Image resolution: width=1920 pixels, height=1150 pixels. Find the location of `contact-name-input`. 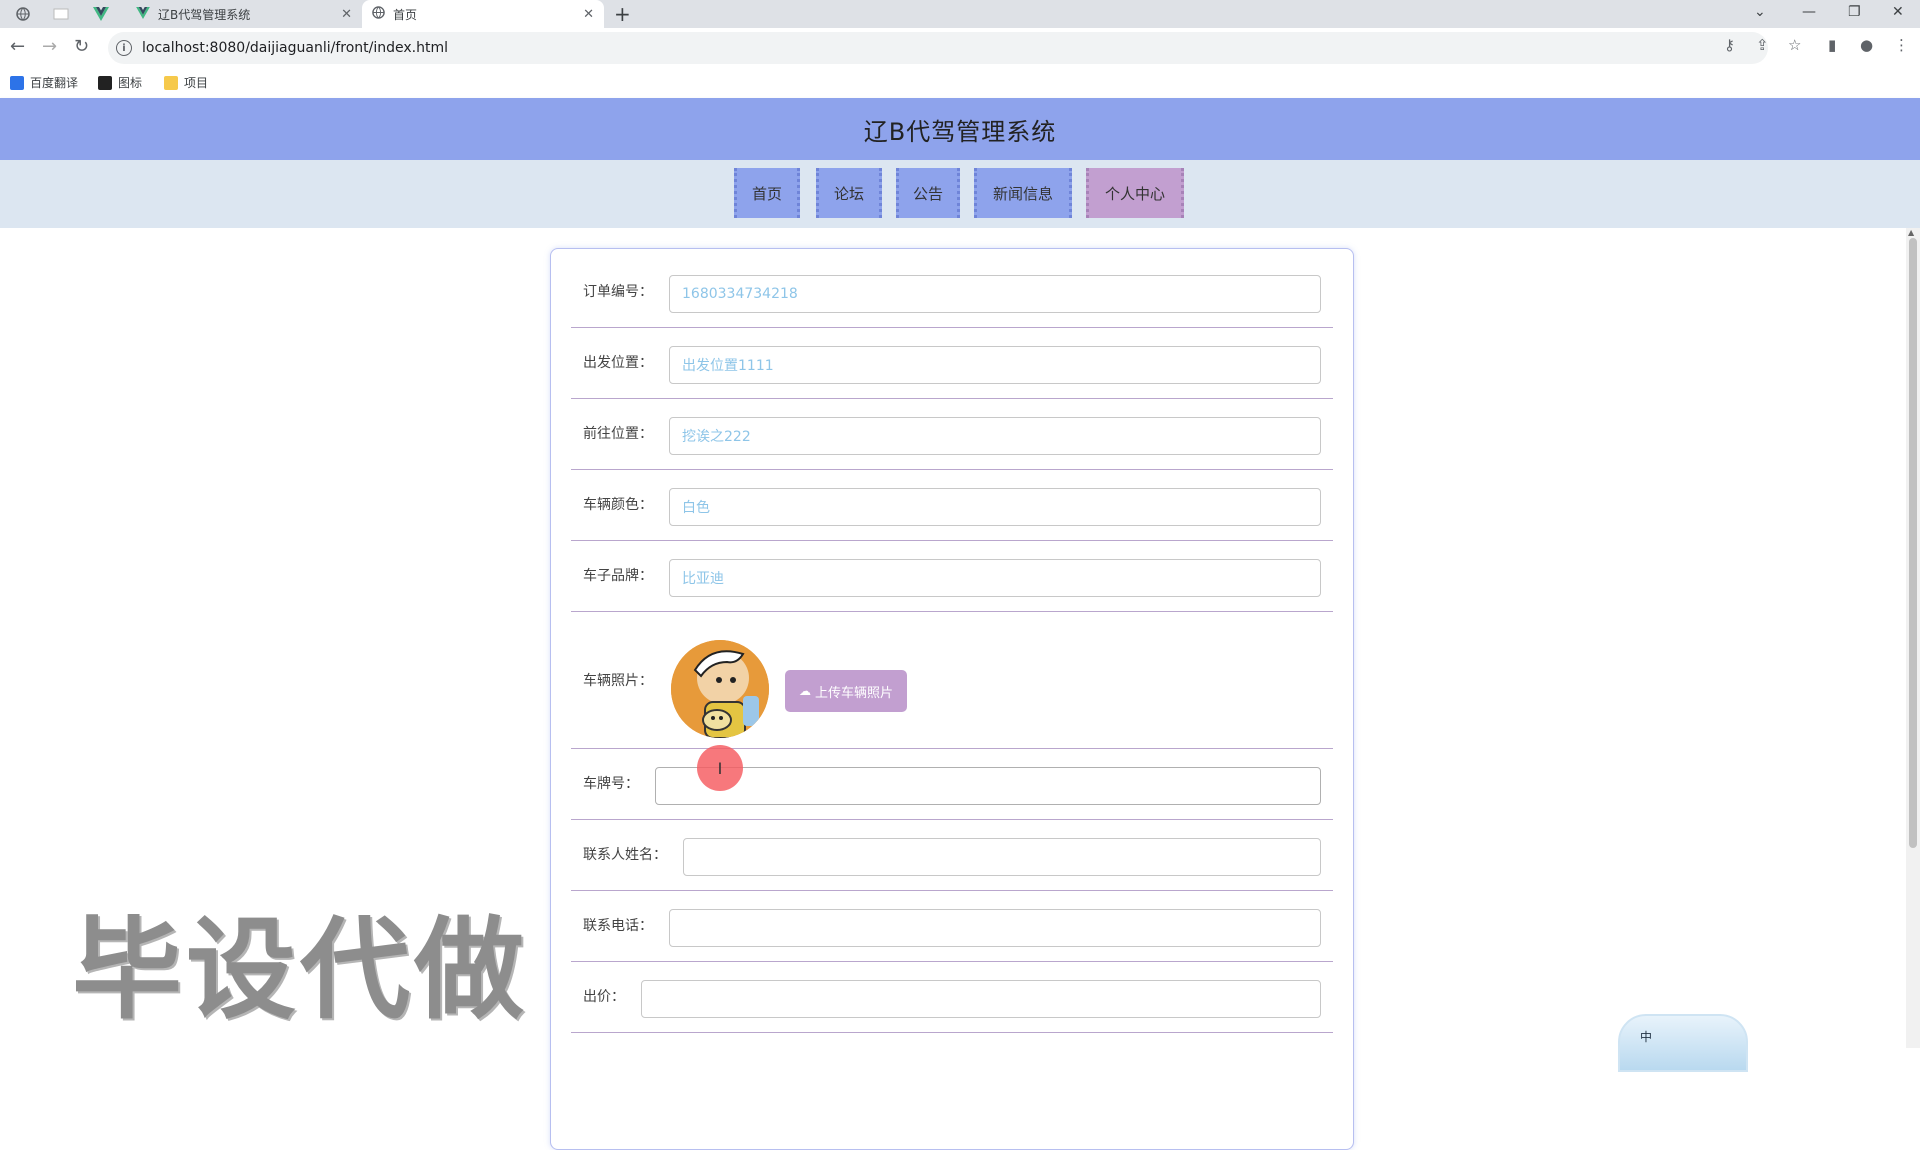

contact-name-input is located at coordinates (1002, 857).